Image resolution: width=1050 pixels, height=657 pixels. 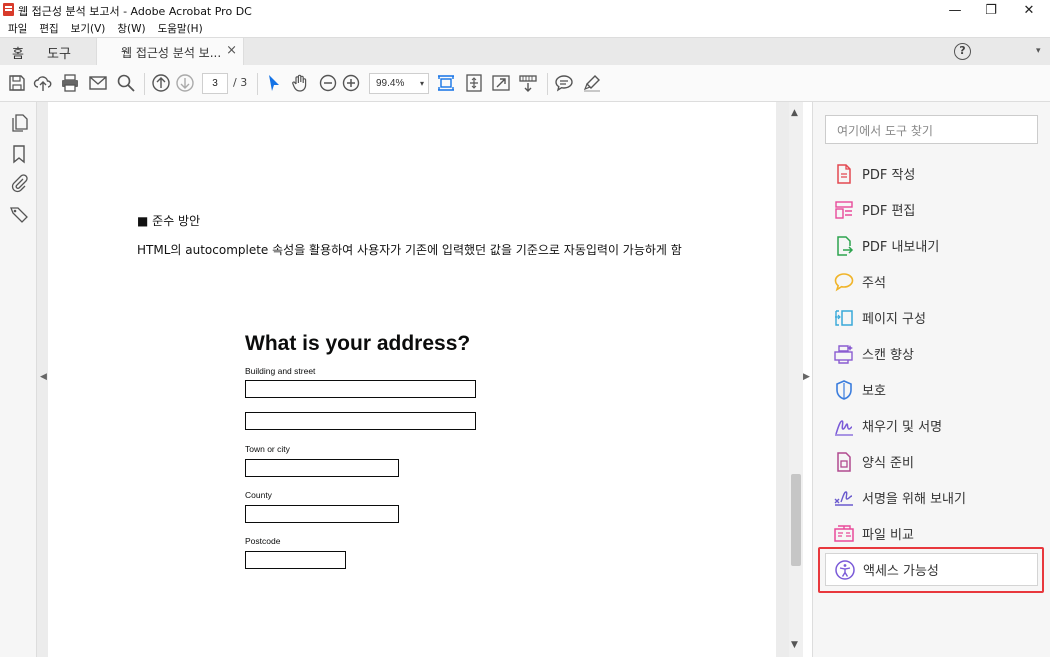 I want to click on left-navigation-pane, so click(x=18, y=379).